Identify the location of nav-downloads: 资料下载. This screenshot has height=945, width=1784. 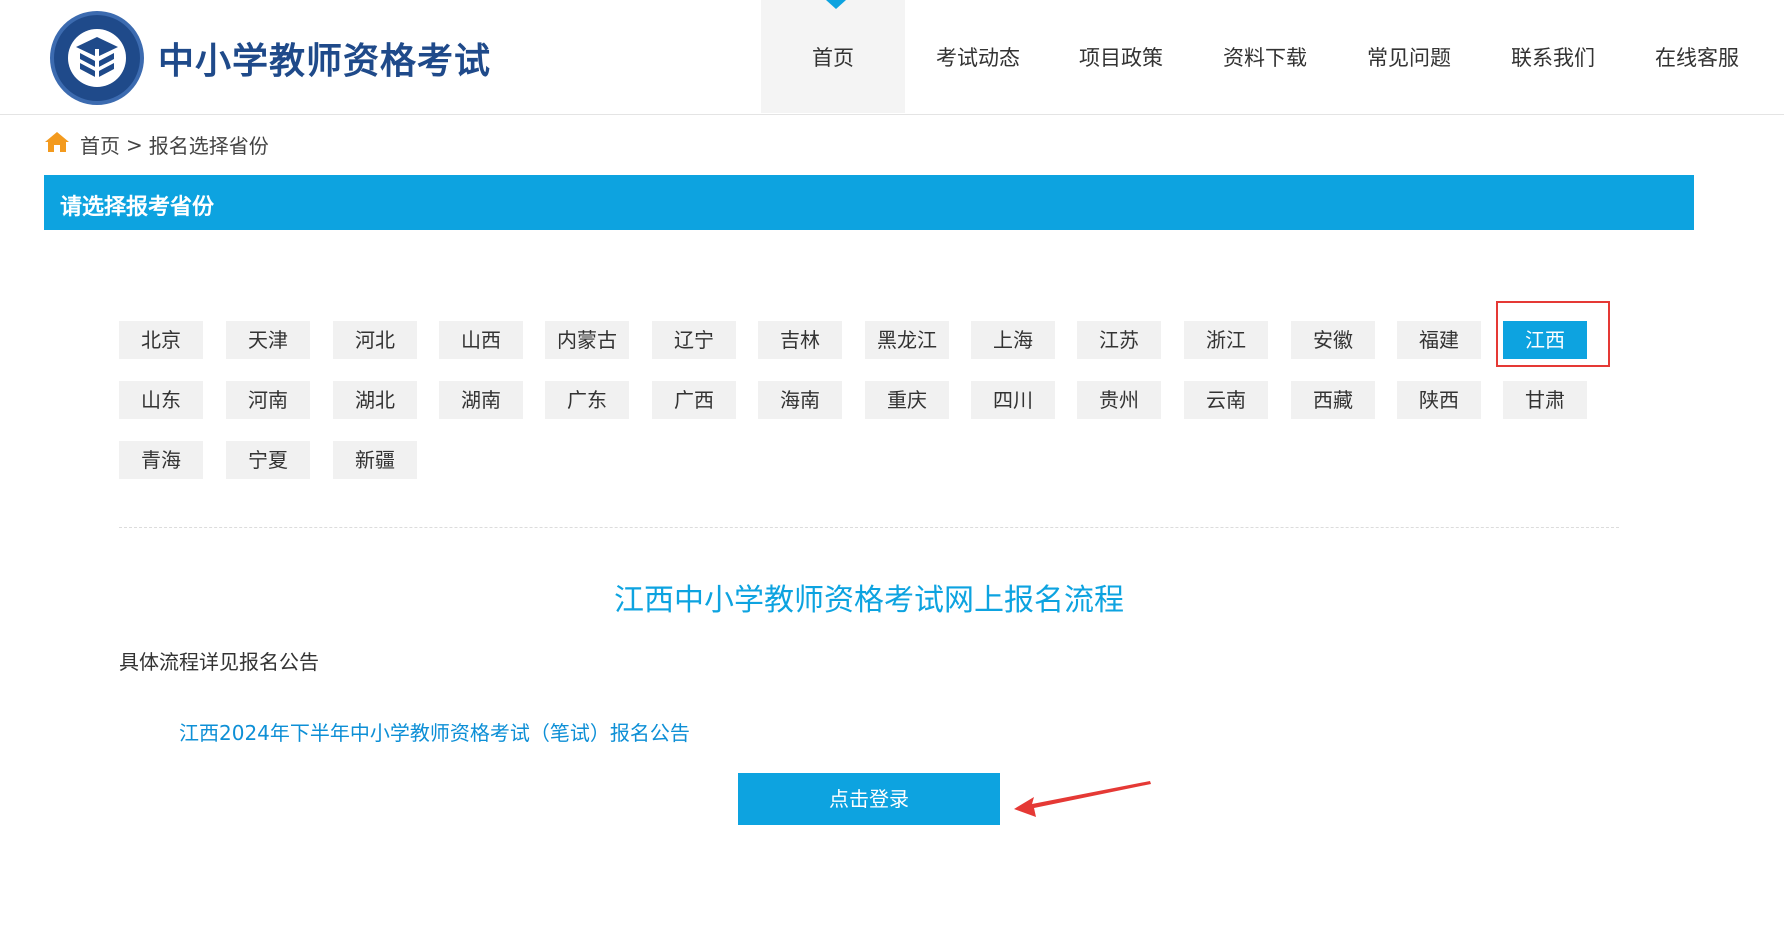
(1265, 57).